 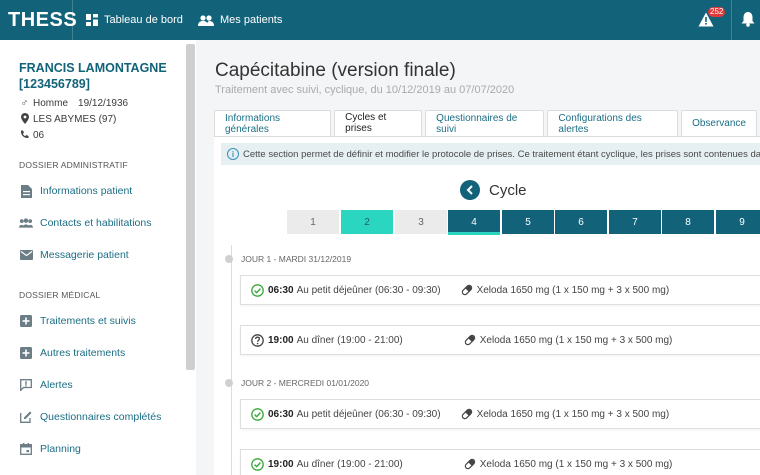 What do you see at coordinates (190, 207) in the screenshot?
I see `sidebar-scrollbar` at bounding box center [190, 207].